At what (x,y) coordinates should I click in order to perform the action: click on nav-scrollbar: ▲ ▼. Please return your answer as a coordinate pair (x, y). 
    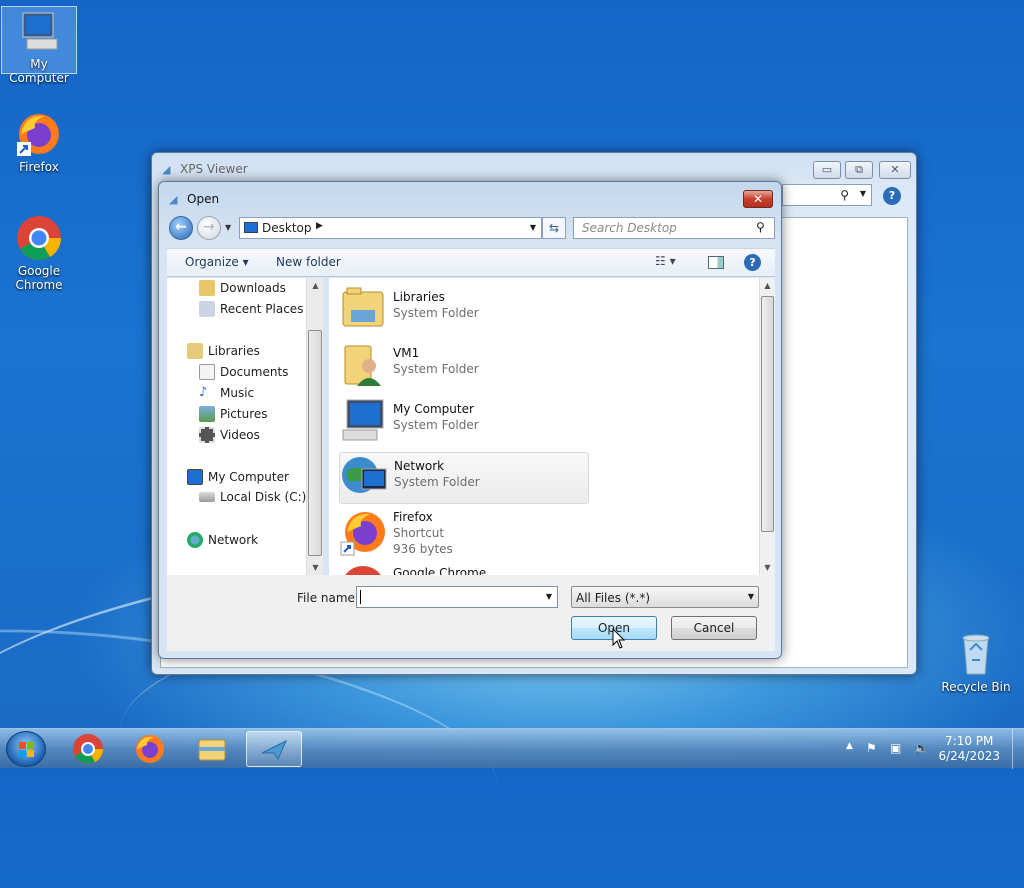
    Looking at the image, I should click on (314, 426).